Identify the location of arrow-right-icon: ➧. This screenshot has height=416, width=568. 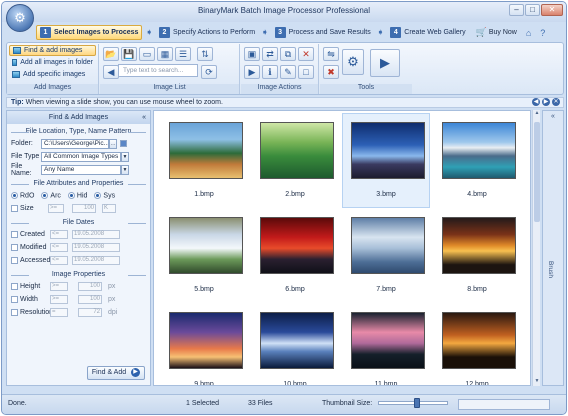
(149, 32).